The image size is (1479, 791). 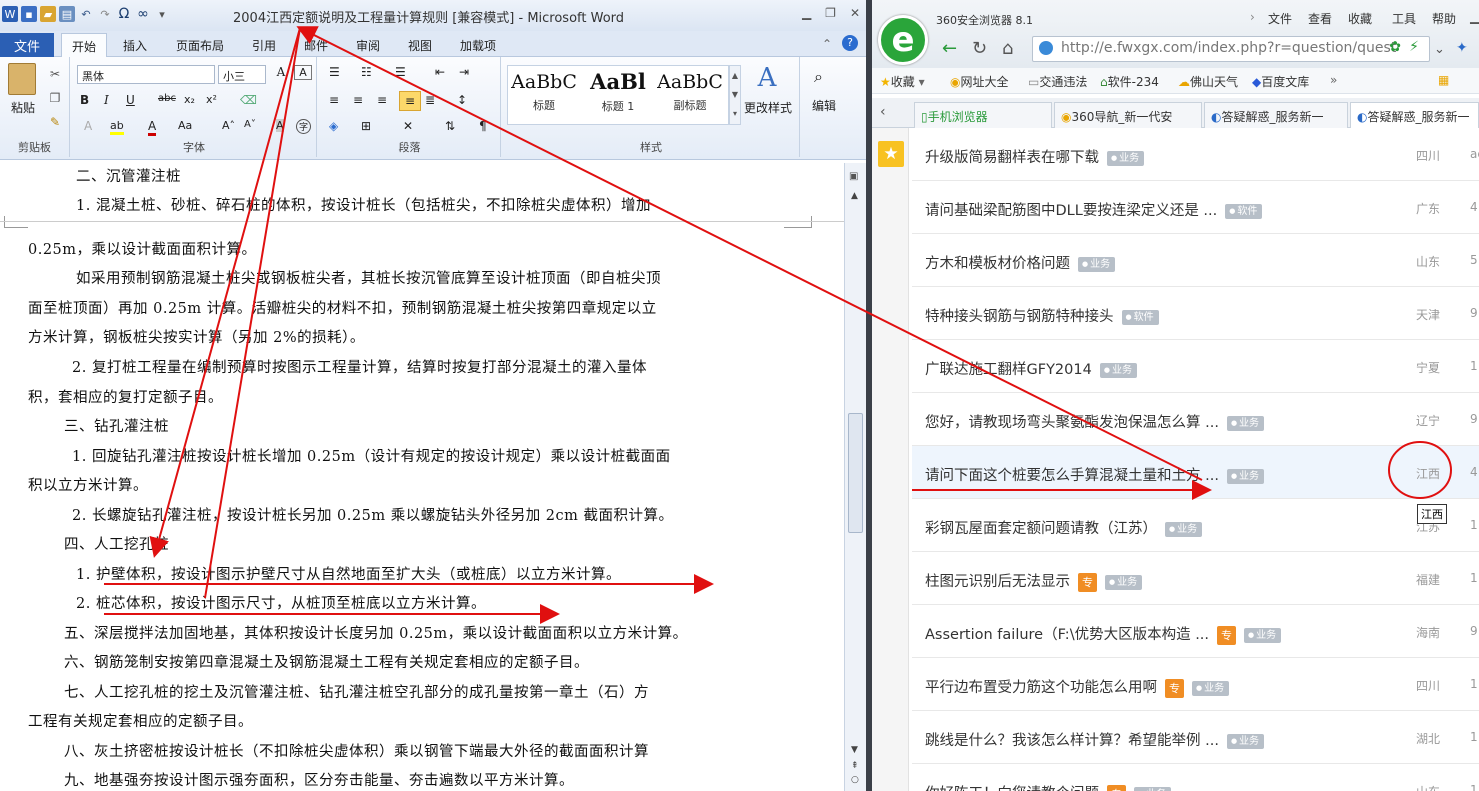 I want to click on province-circle, so click(x=1420, y=470).